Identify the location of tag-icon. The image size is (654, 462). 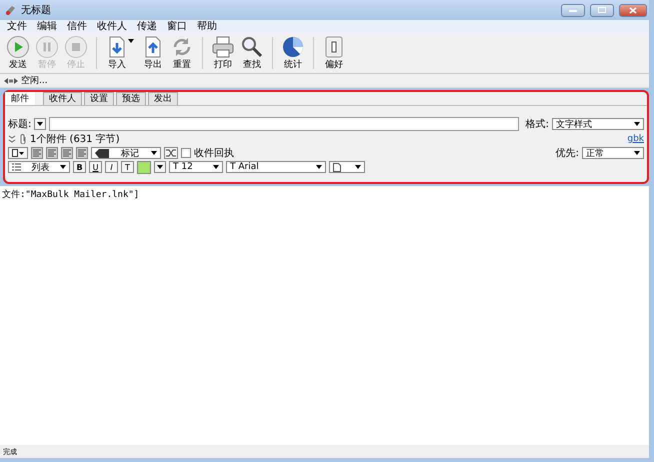
(102, 153).